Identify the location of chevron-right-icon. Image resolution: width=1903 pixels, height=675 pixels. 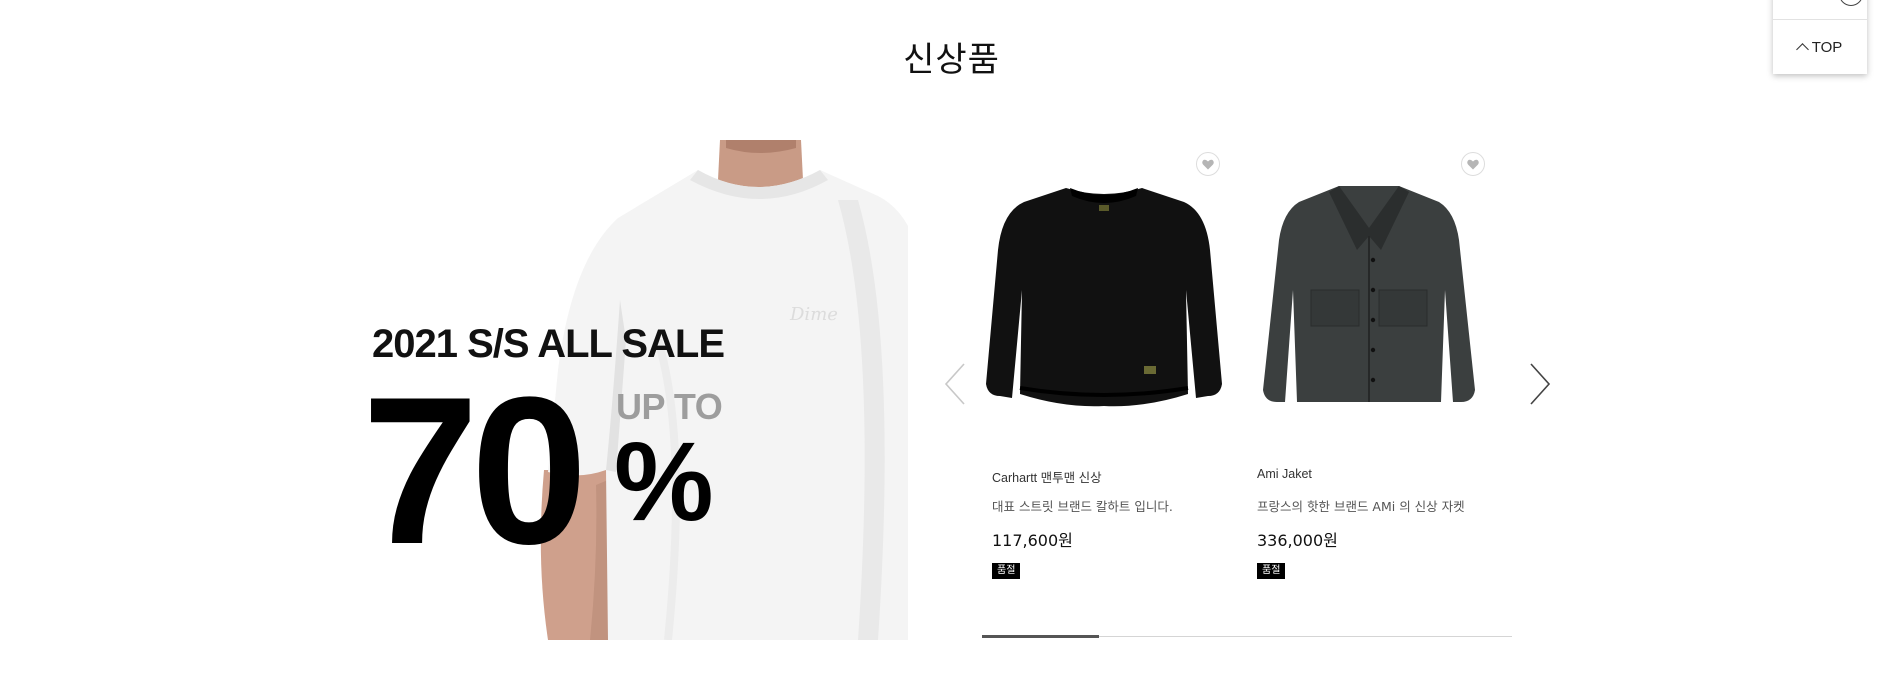
(1540, 384).